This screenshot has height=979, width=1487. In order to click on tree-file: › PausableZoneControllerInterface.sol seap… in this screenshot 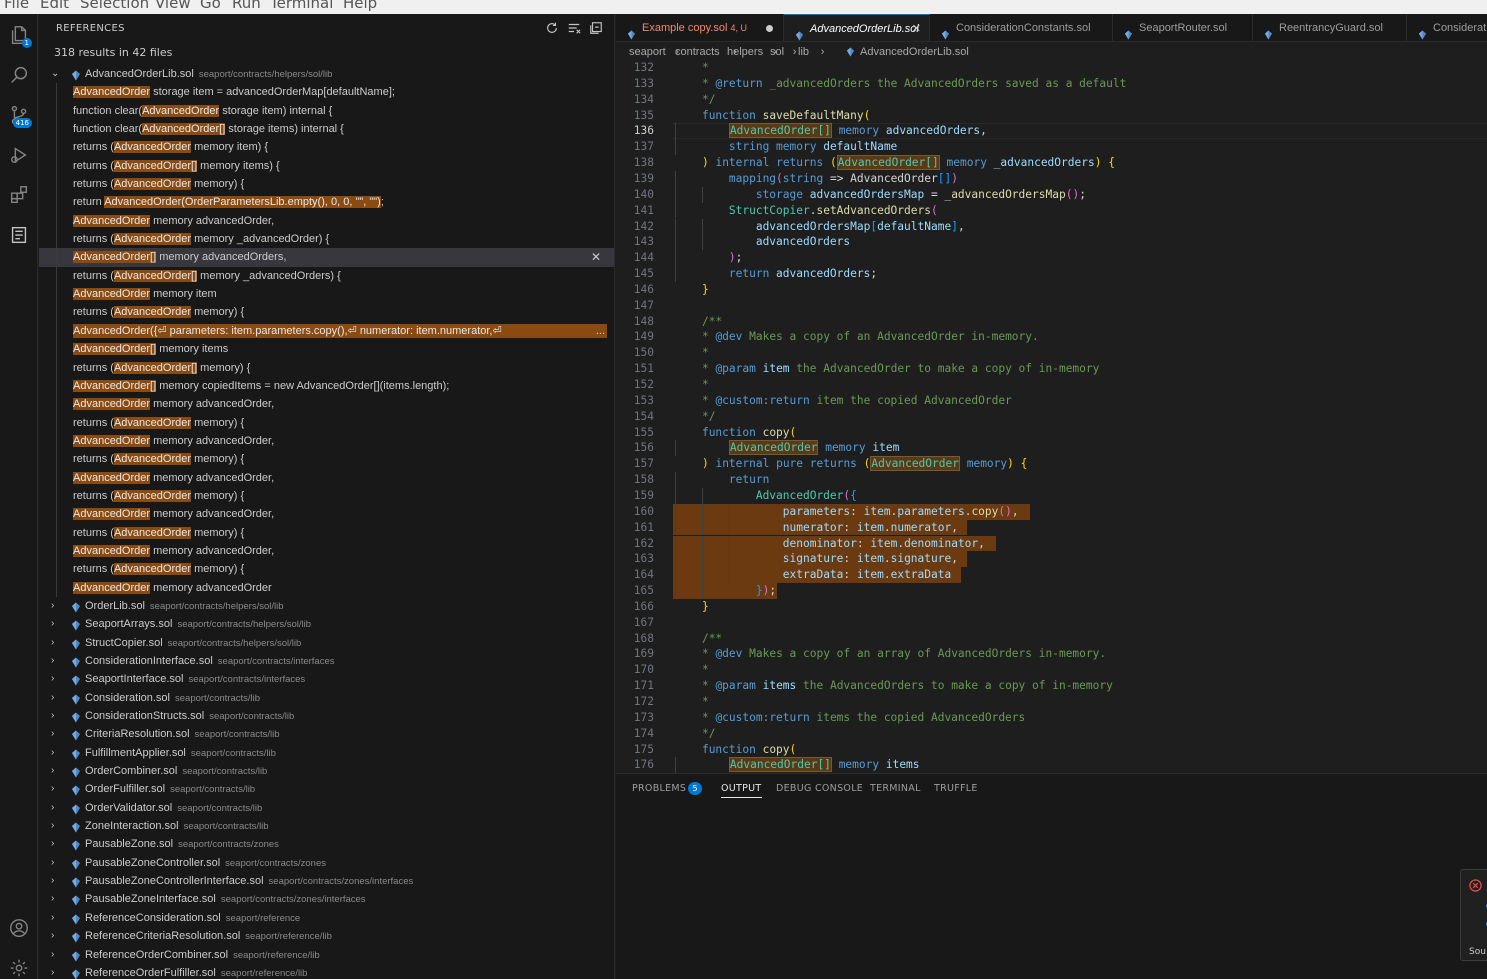, I will do `click(326, 881)`.